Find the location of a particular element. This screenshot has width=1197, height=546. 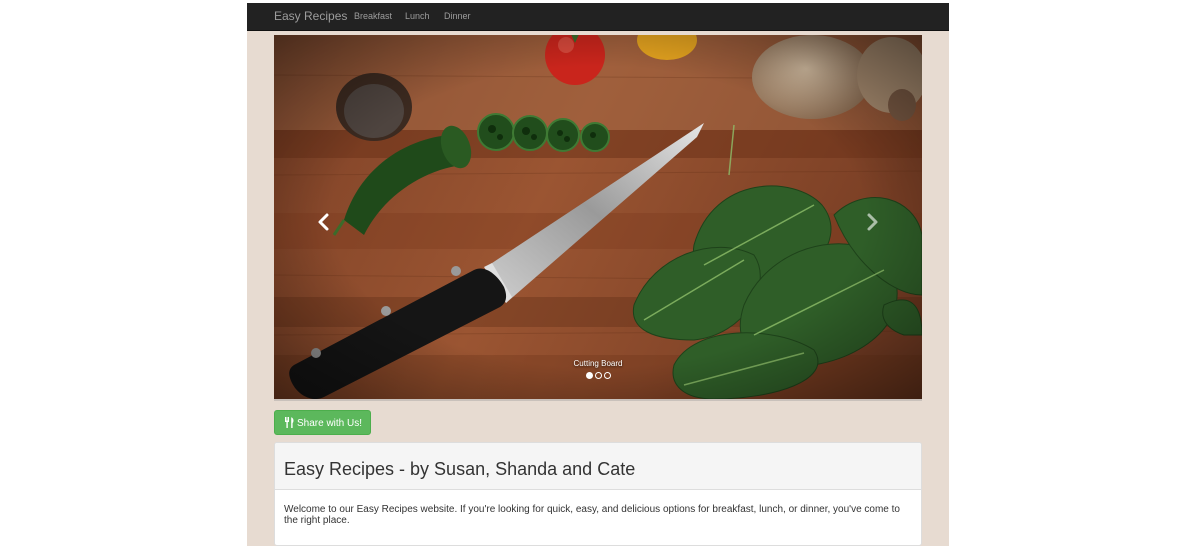

nav-link-breakfast: Breakfast is located at coordinates (373, 16).